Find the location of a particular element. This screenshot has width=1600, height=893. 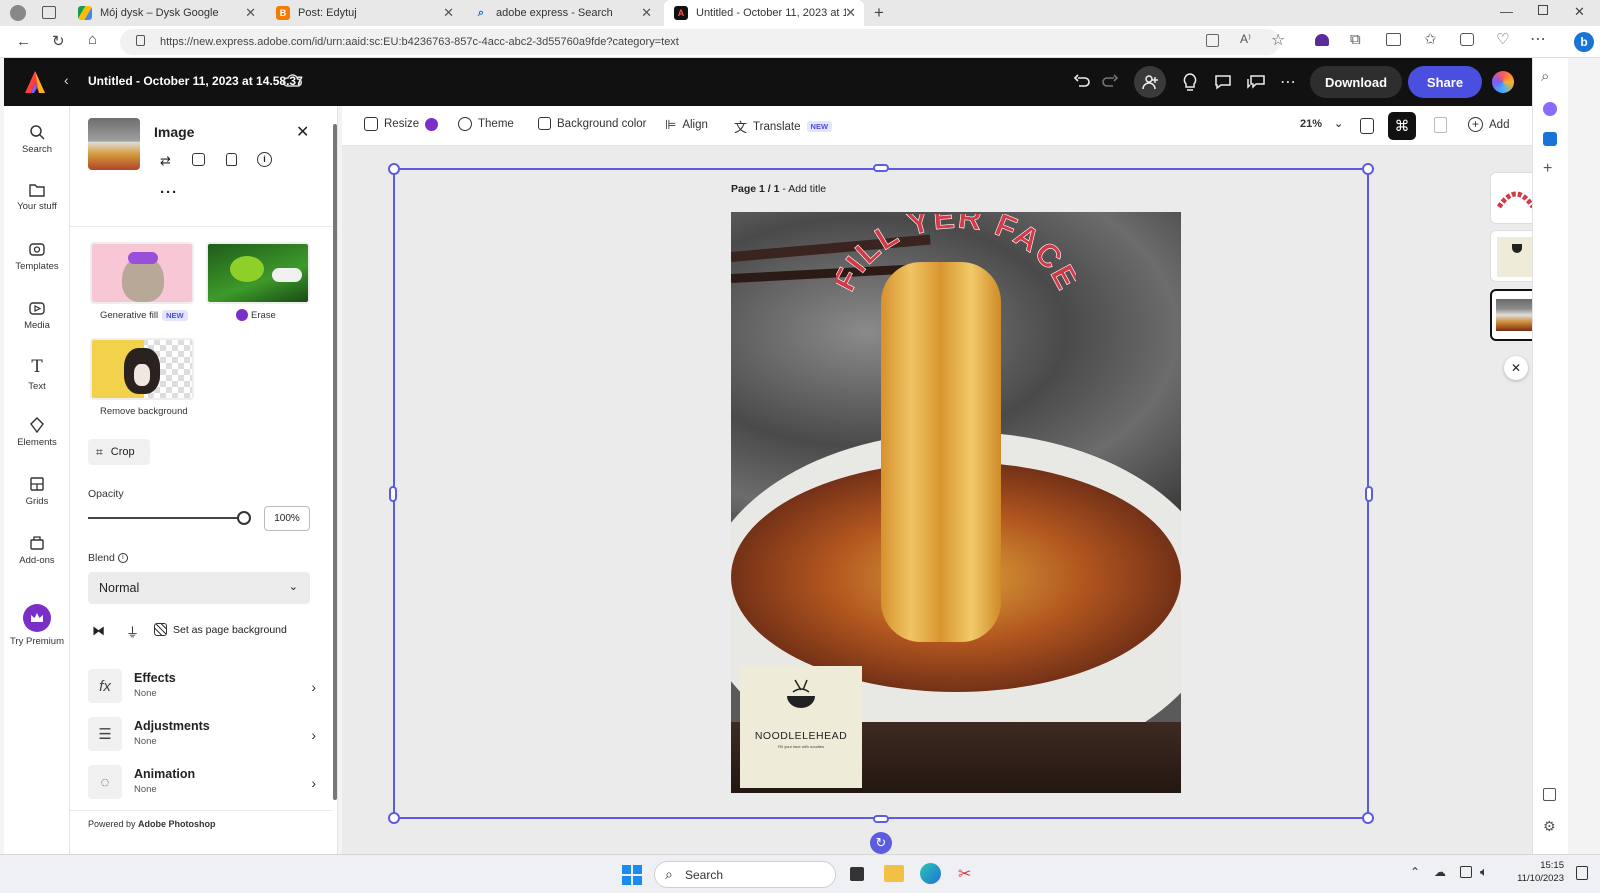

app-available-icon is located at coordinates (1212, 40).